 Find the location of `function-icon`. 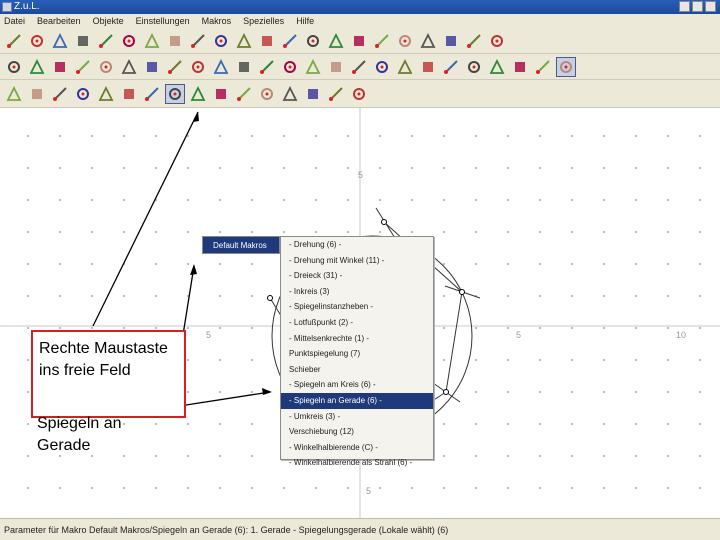

function-icon is located at coordinates (290, 41).